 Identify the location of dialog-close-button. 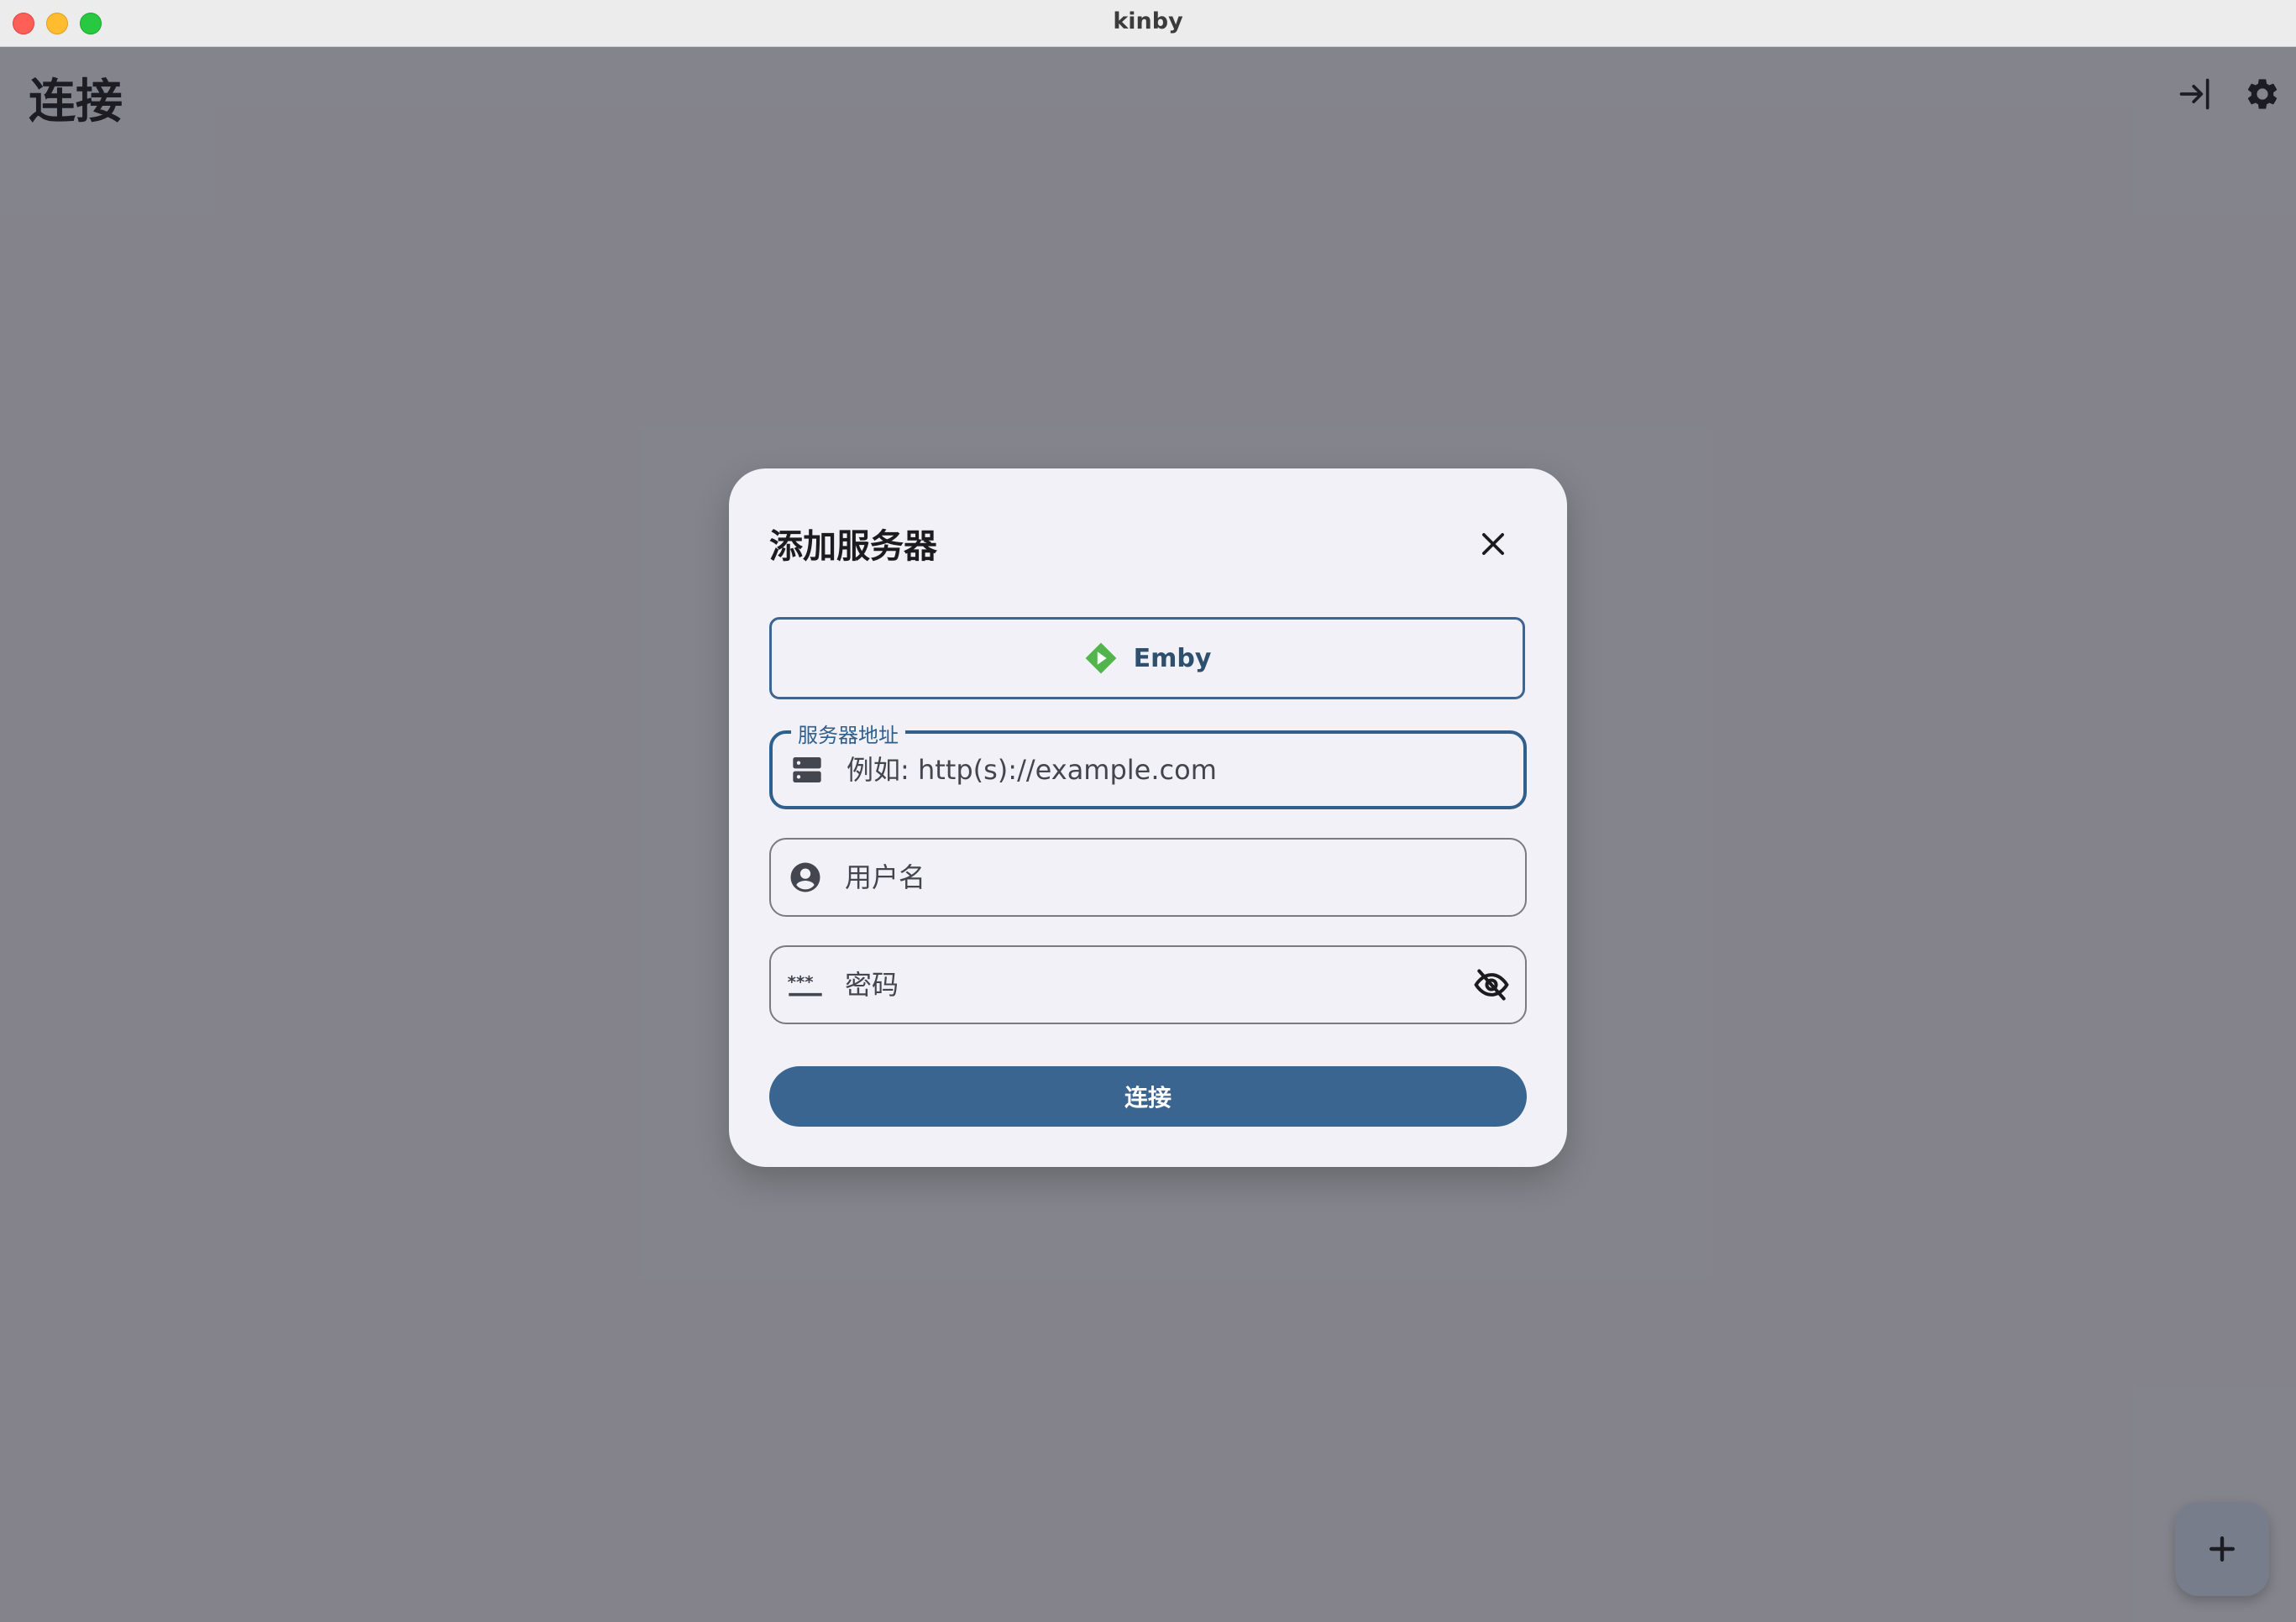
(1493, 544).